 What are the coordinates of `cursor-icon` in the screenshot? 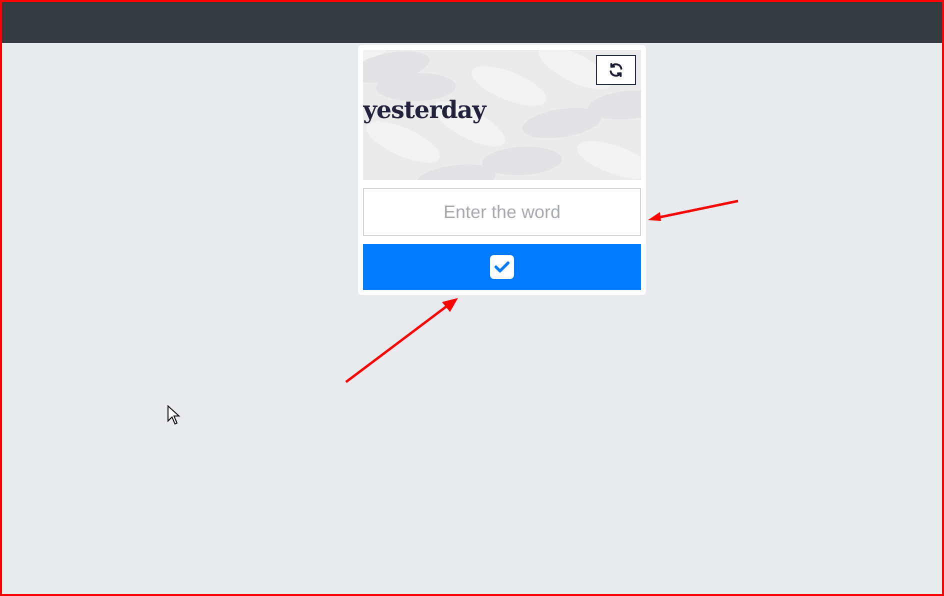 It's located at (174, 415).